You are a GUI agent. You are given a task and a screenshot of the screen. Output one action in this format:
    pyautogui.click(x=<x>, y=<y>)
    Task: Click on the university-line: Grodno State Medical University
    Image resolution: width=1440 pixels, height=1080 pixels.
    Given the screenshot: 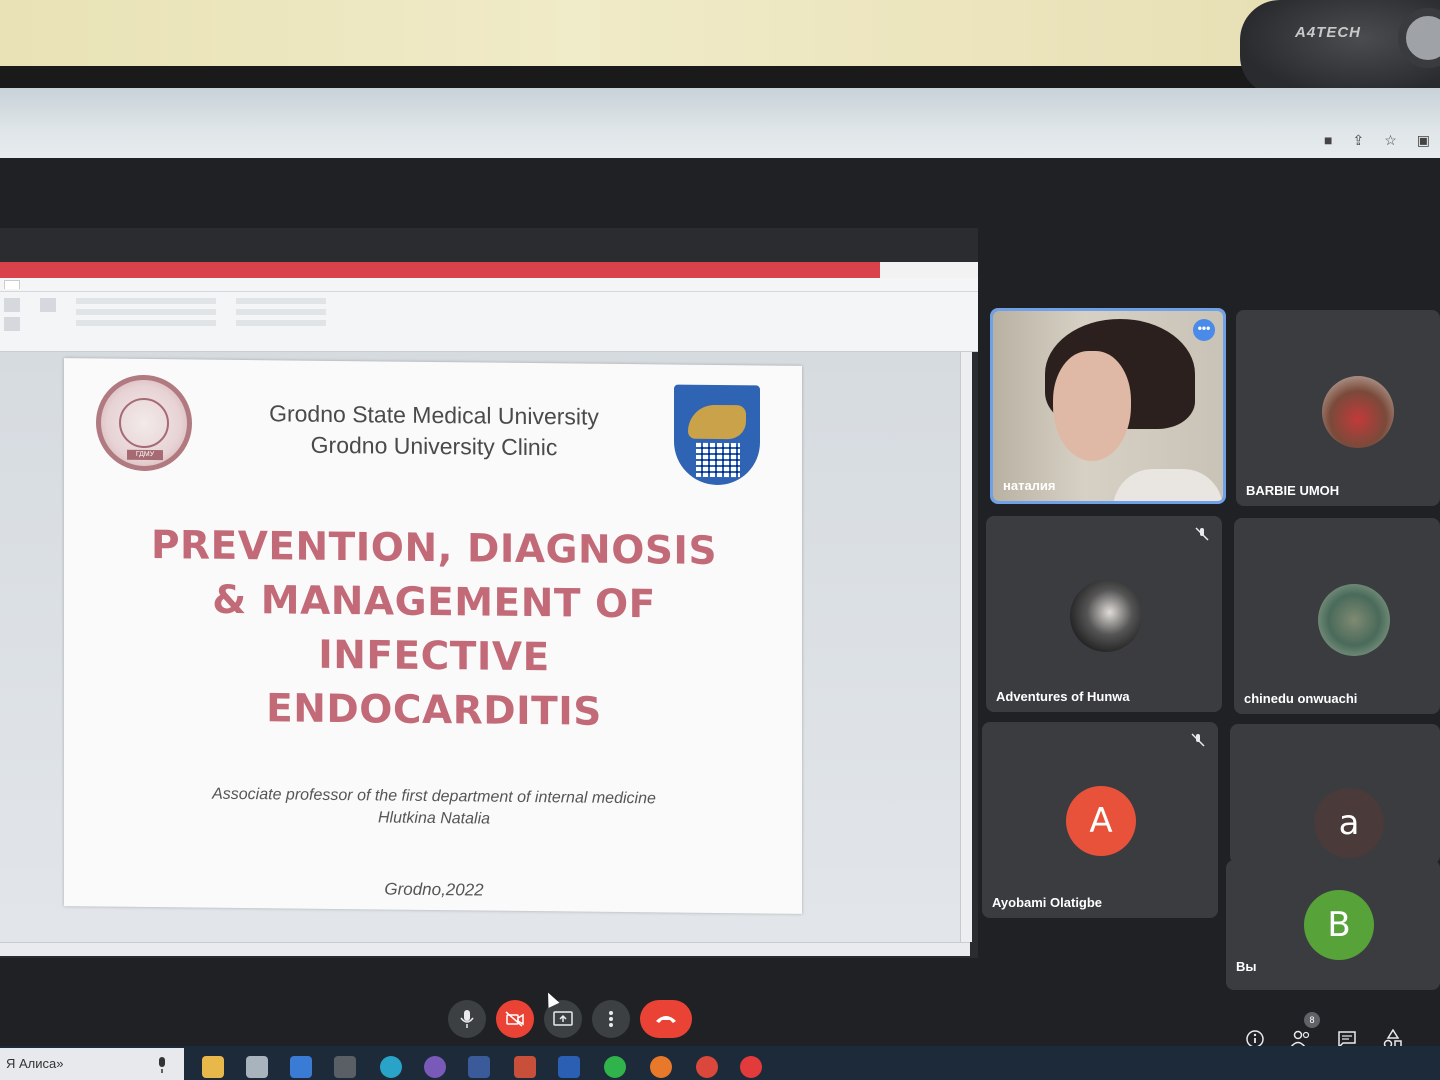 What is the action you would take?
    pyautogui.click(x=434, y=415)
    